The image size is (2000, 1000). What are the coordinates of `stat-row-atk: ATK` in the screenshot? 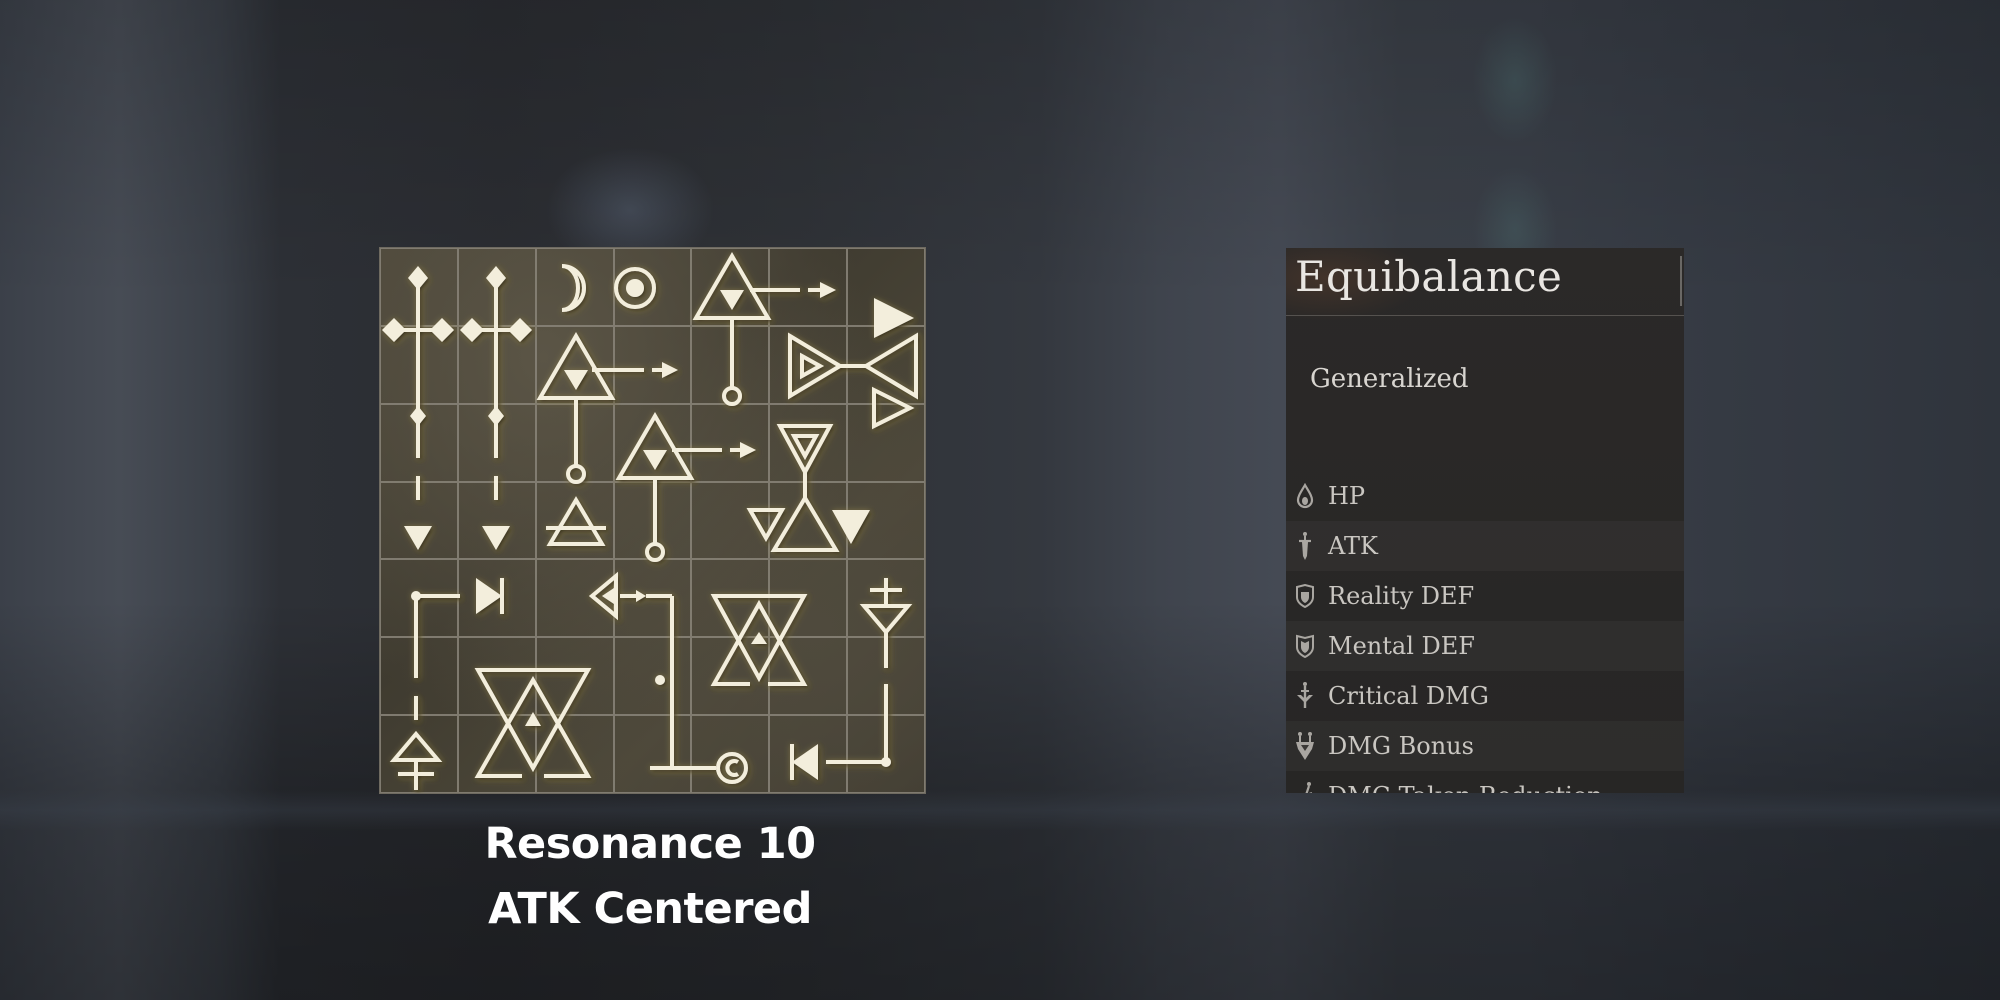 It's located at (1485, 546).